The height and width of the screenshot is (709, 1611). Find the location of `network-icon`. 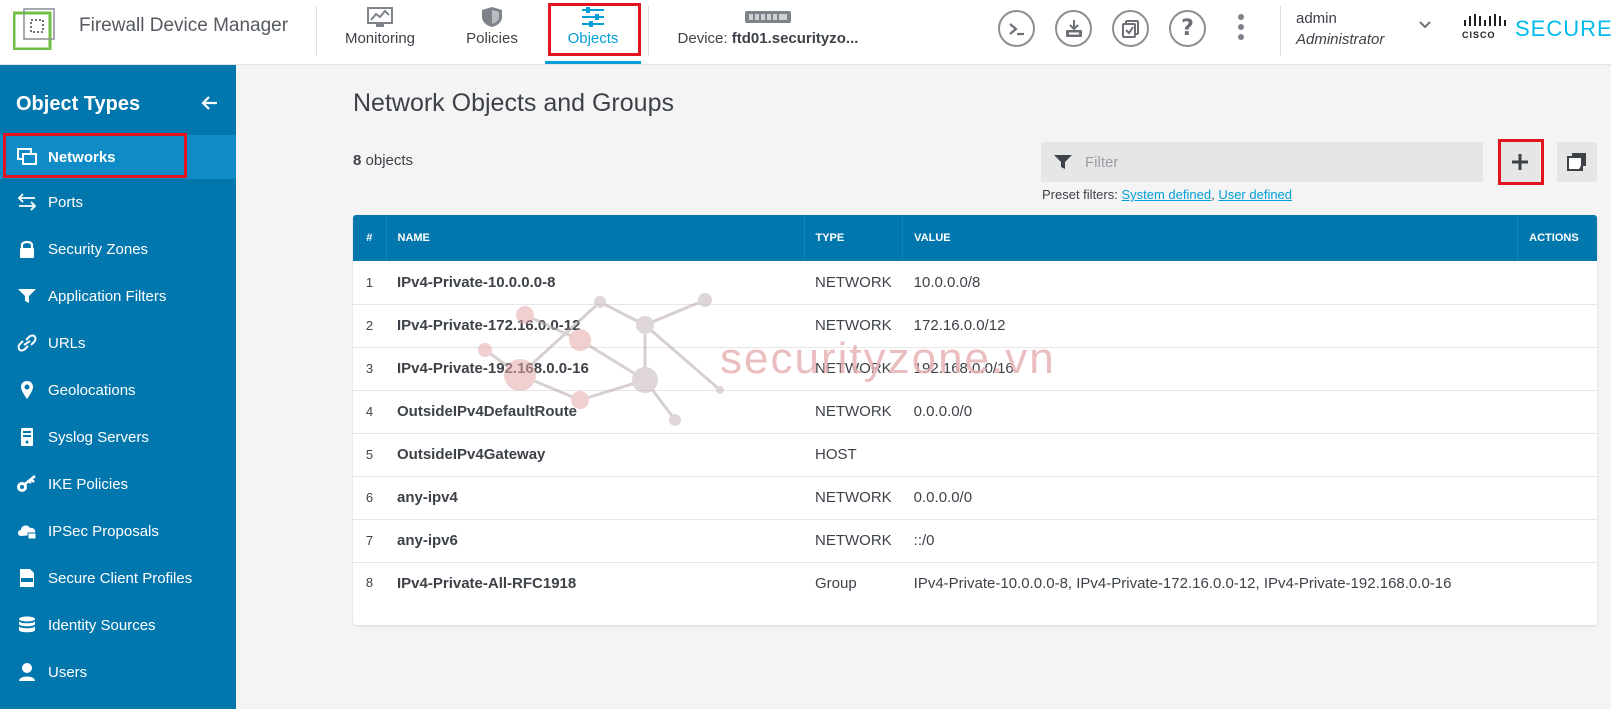

network-icon is located at coordinates (27, 157).